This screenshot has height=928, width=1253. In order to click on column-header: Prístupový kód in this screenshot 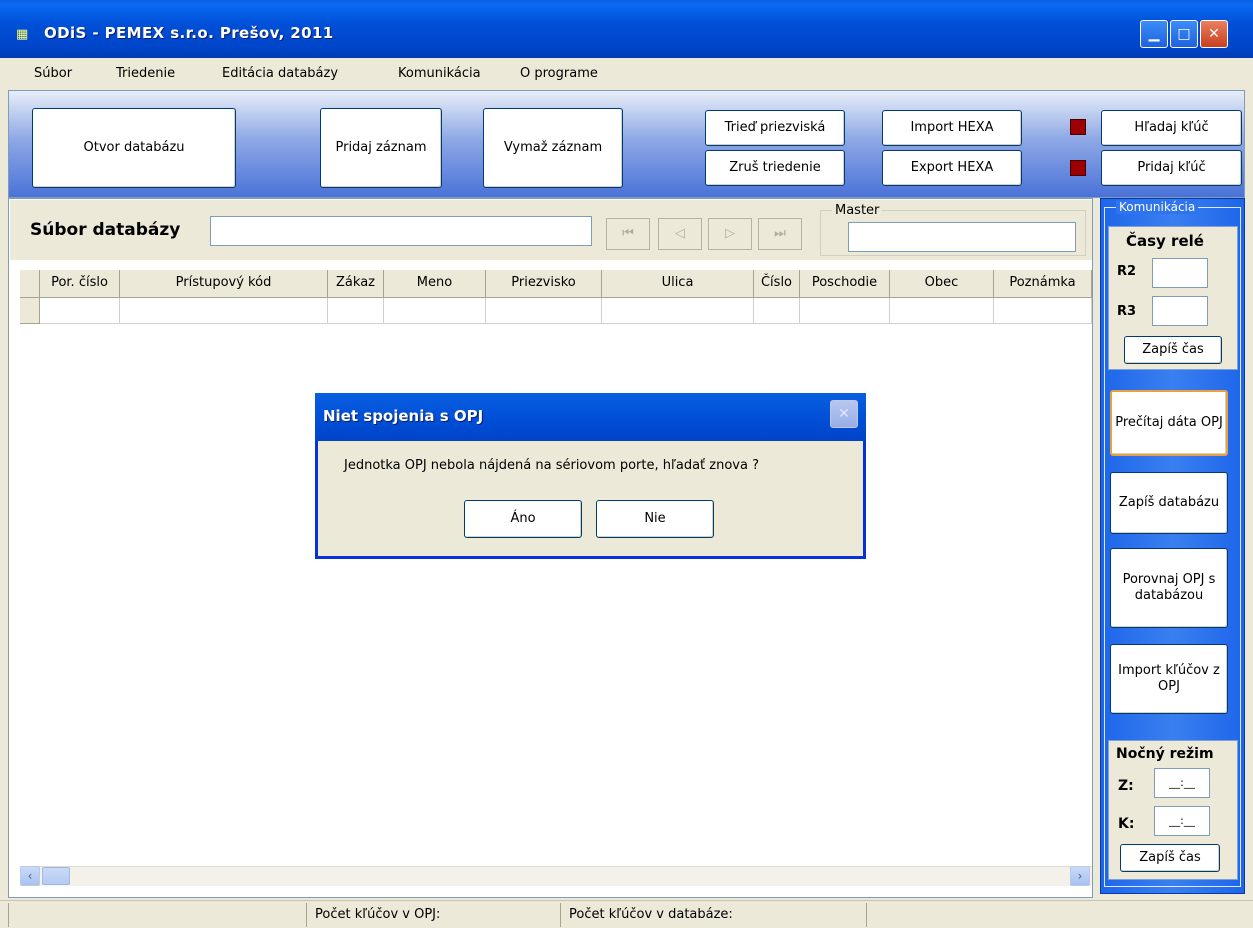, I will do `click(224, 284)`.